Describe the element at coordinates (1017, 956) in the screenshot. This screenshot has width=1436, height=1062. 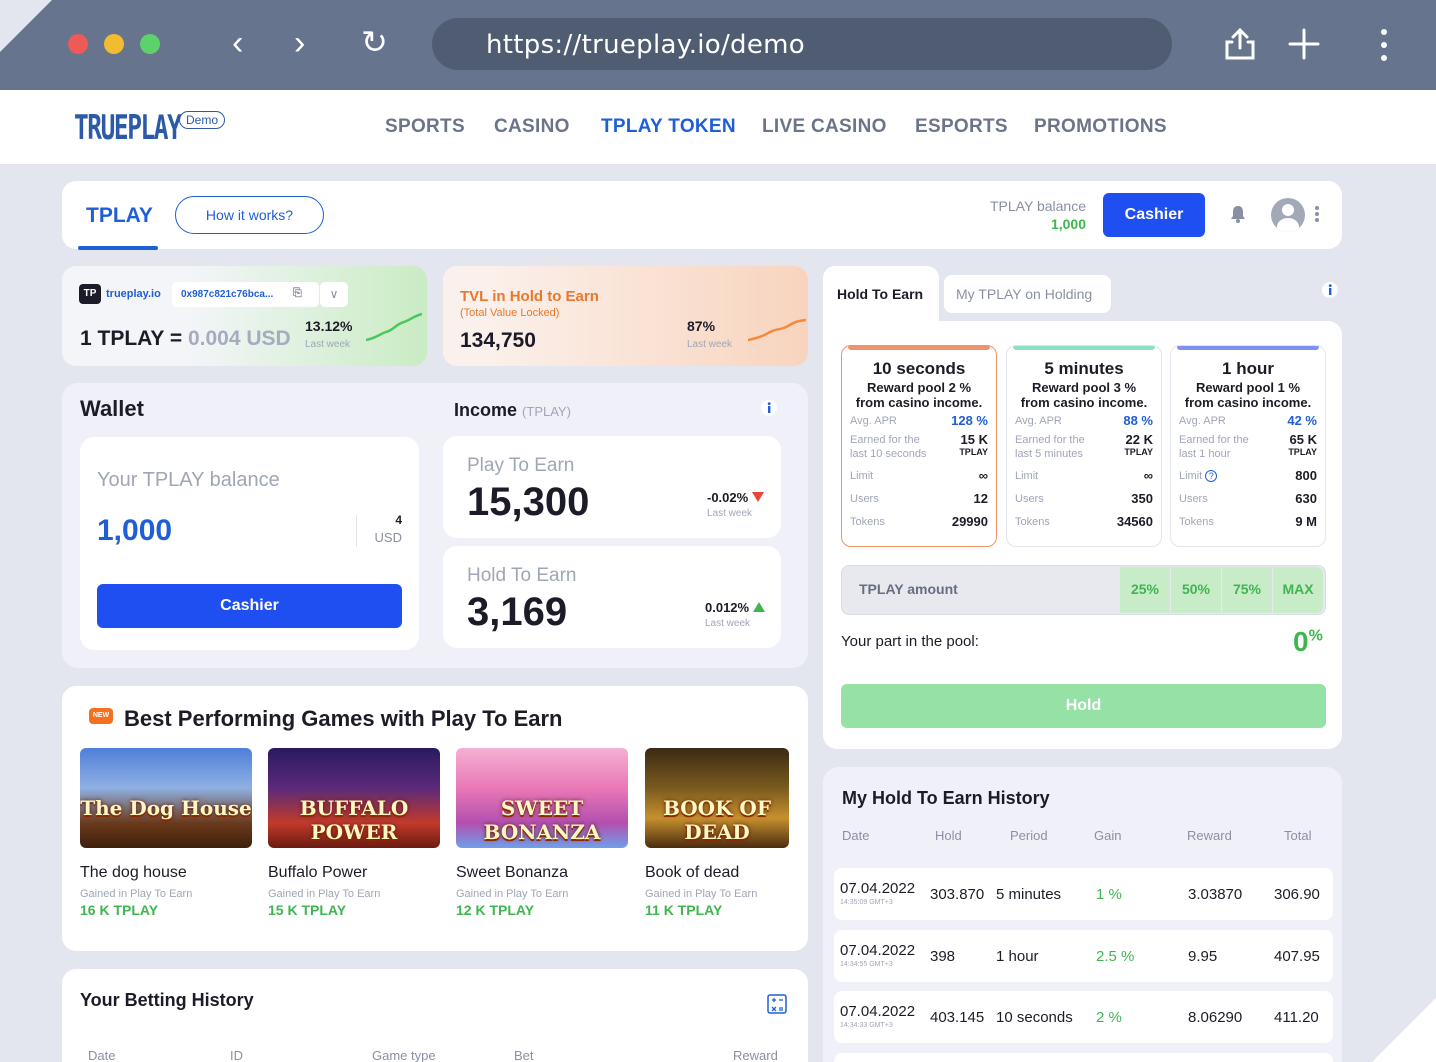
I see `hist-period: 1 hour` at that location.